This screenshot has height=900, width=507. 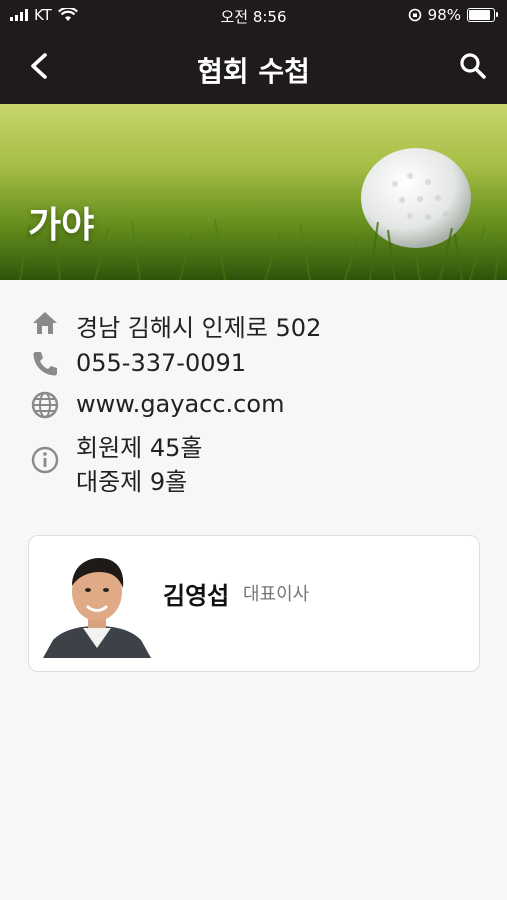 What do you see at coordinates (276, 594) in the screenshot?
I see `contact-role: 대표이사` at bounding box center [276, 594].